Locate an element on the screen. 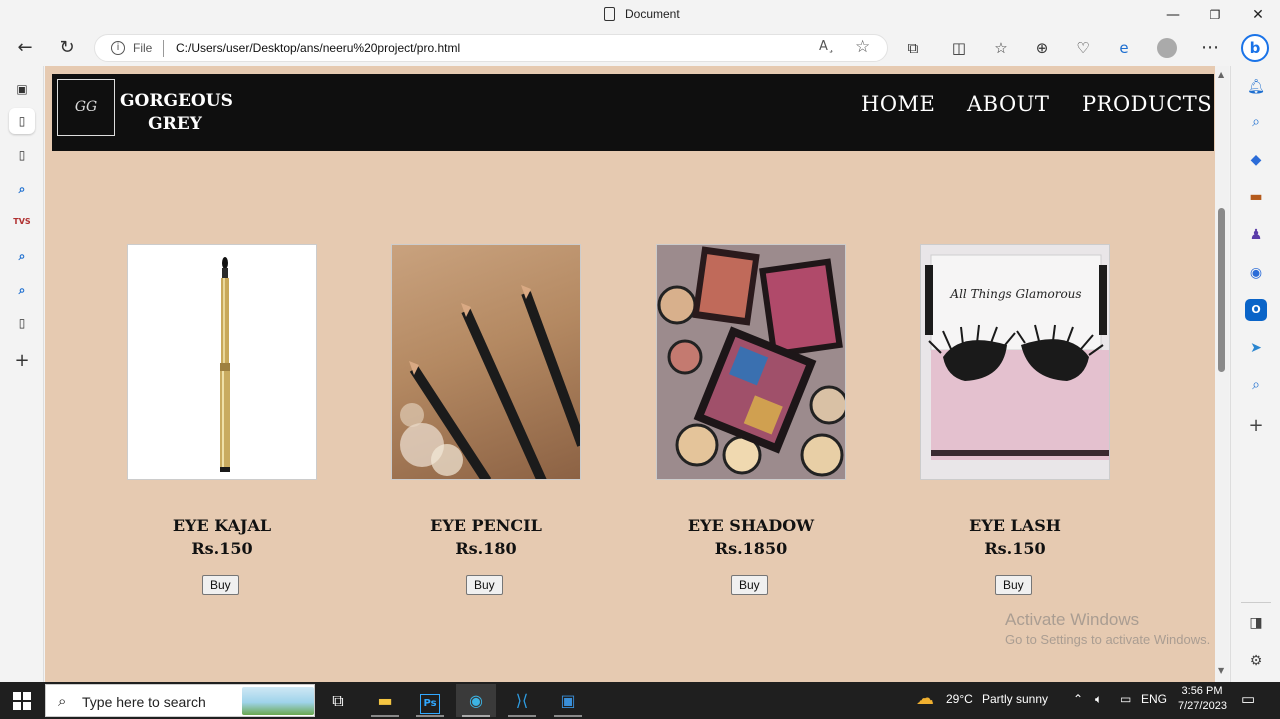  taskbar-search-box: ⌕ Type here to search is located at coordinates (180, 700).